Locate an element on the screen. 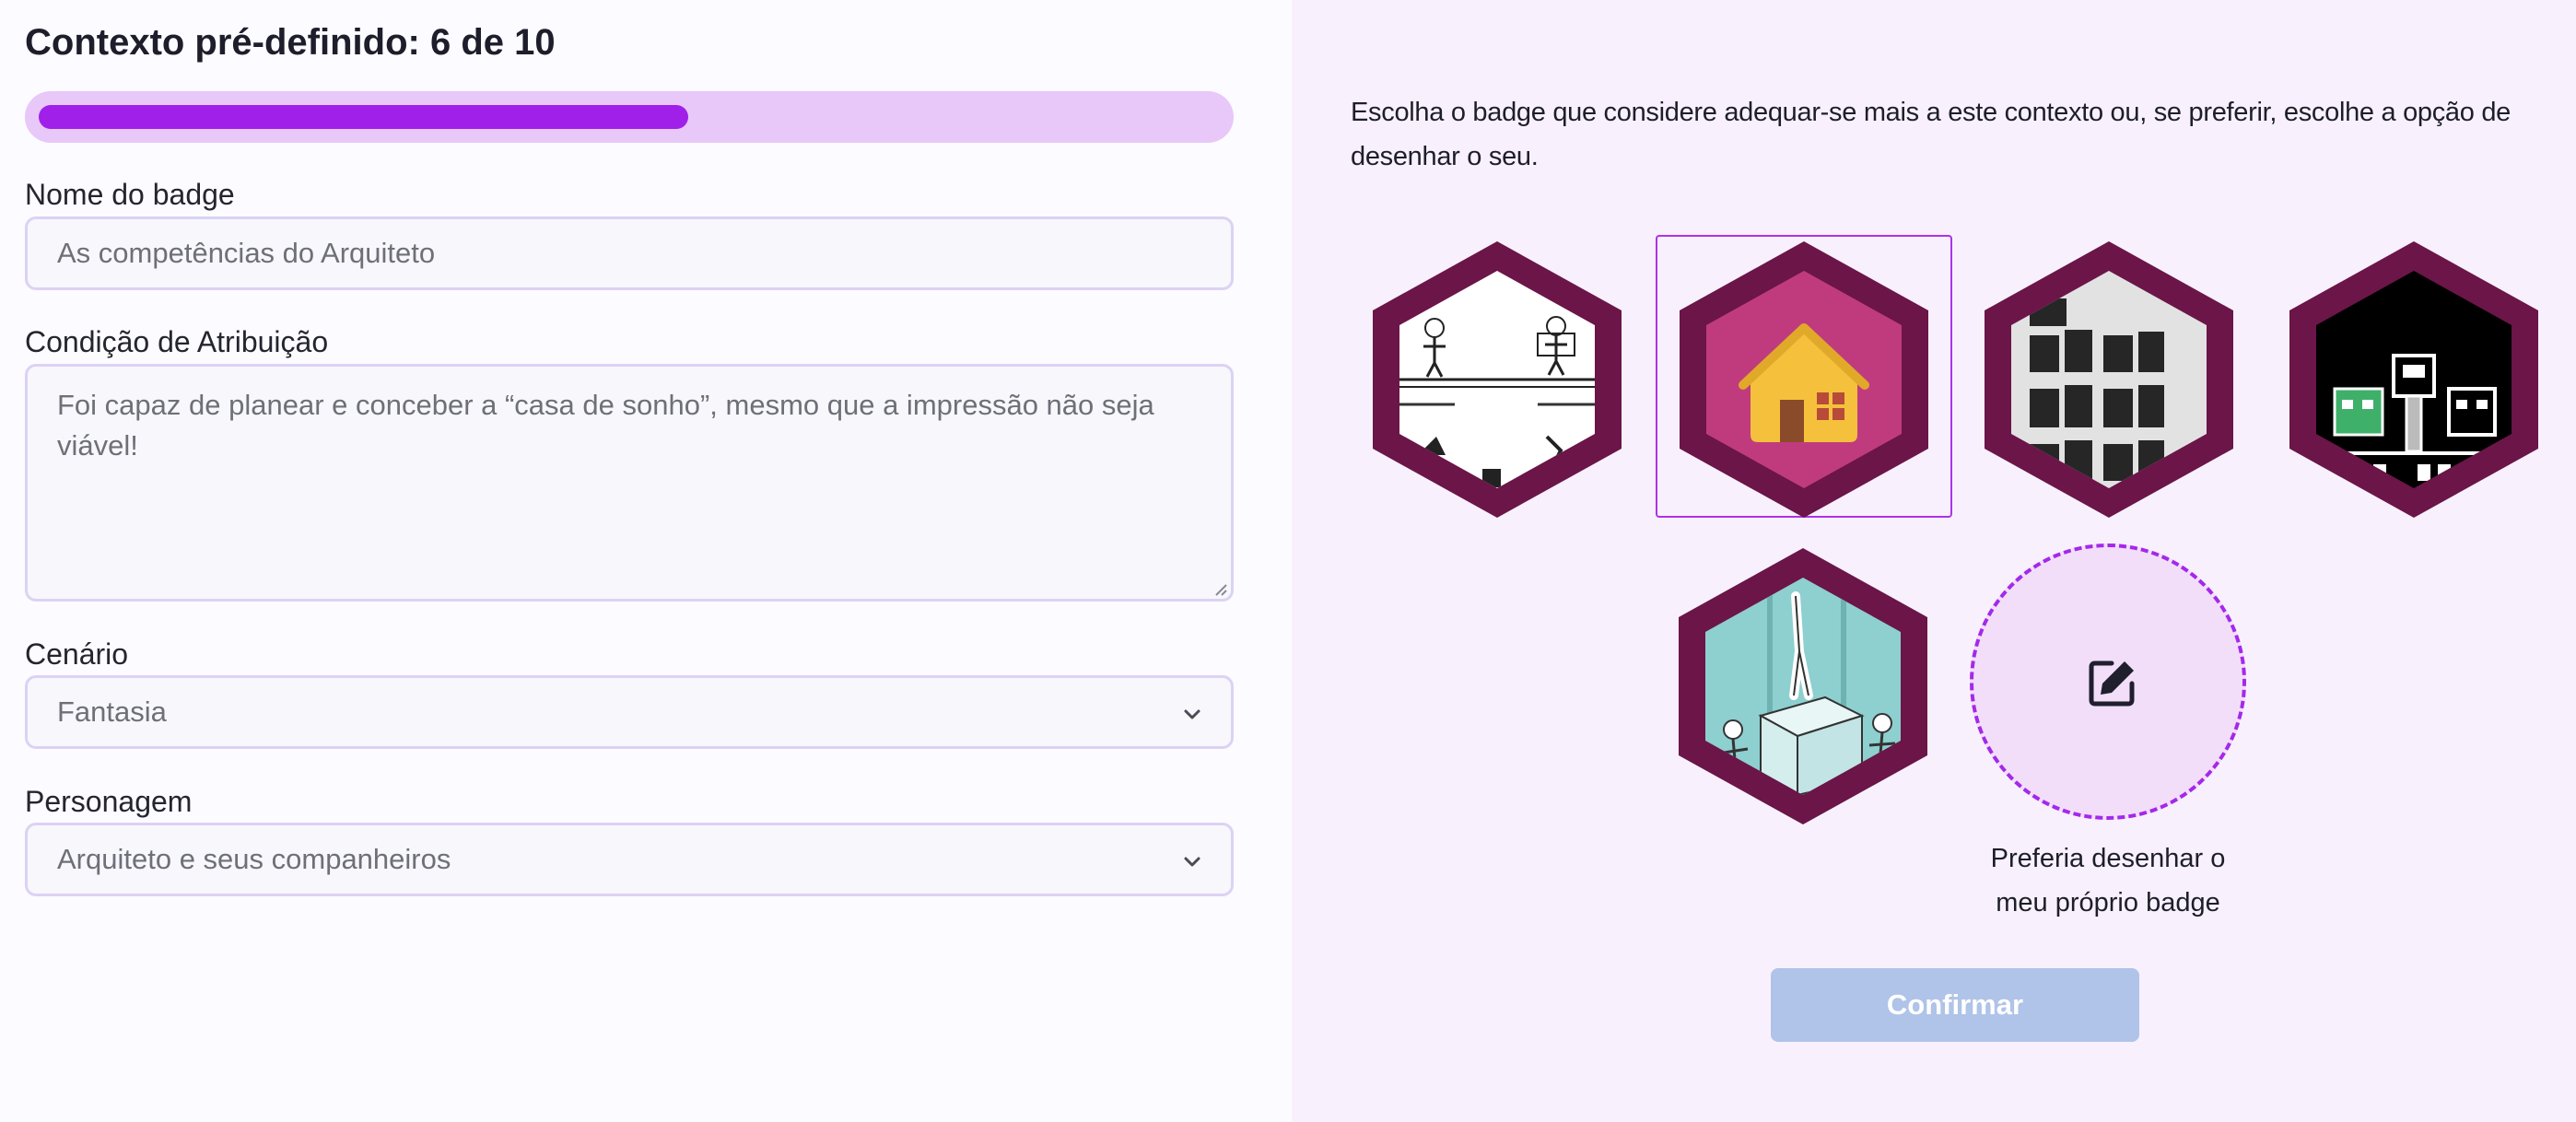  confirm-button: Confirmar is located at coordinates (1955, 1005).